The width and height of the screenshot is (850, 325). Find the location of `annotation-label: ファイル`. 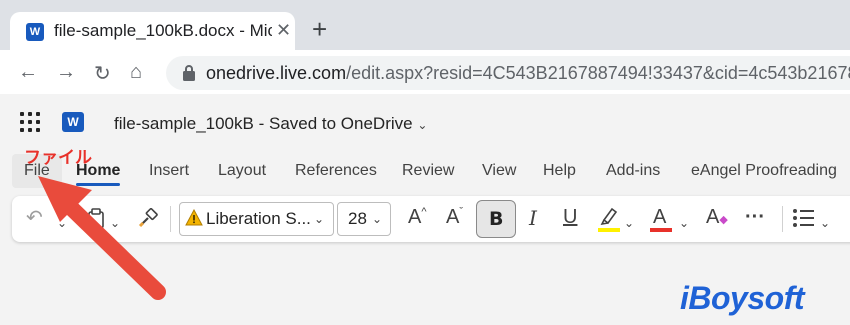

annotation-label: ファイル is located at coordinates (58, 157).